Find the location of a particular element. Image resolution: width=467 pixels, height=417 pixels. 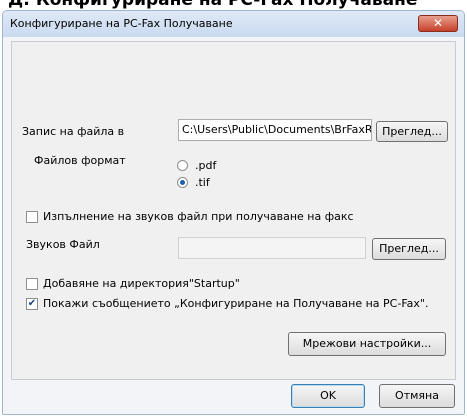

startup-label: Добавяне на директория"Startup" is located at coordinates (141, 283).